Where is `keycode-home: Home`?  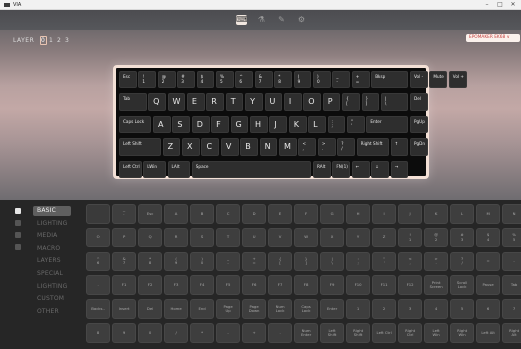 keycode-home: Home is located at coordinates (176, 309).